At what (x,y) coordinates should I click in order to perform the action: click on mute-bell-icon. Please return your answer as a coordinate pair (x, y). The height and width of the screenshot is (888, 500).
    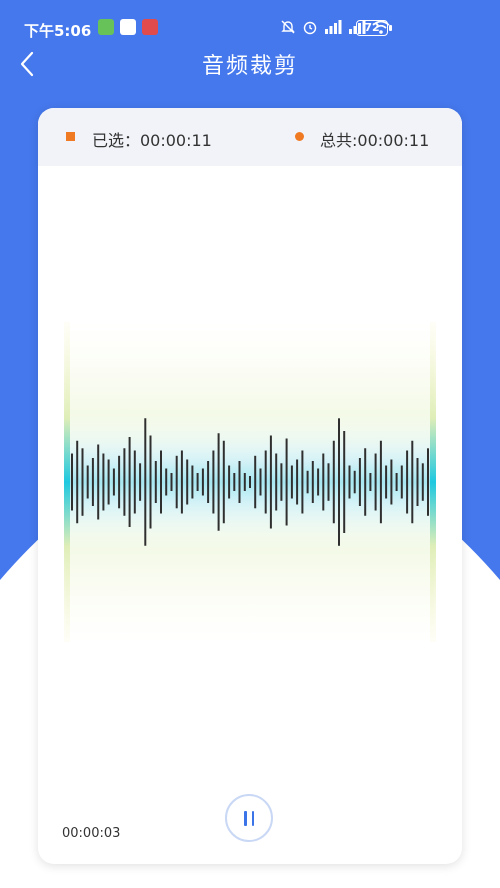
    Looking at the image, I should click on (288, 27).